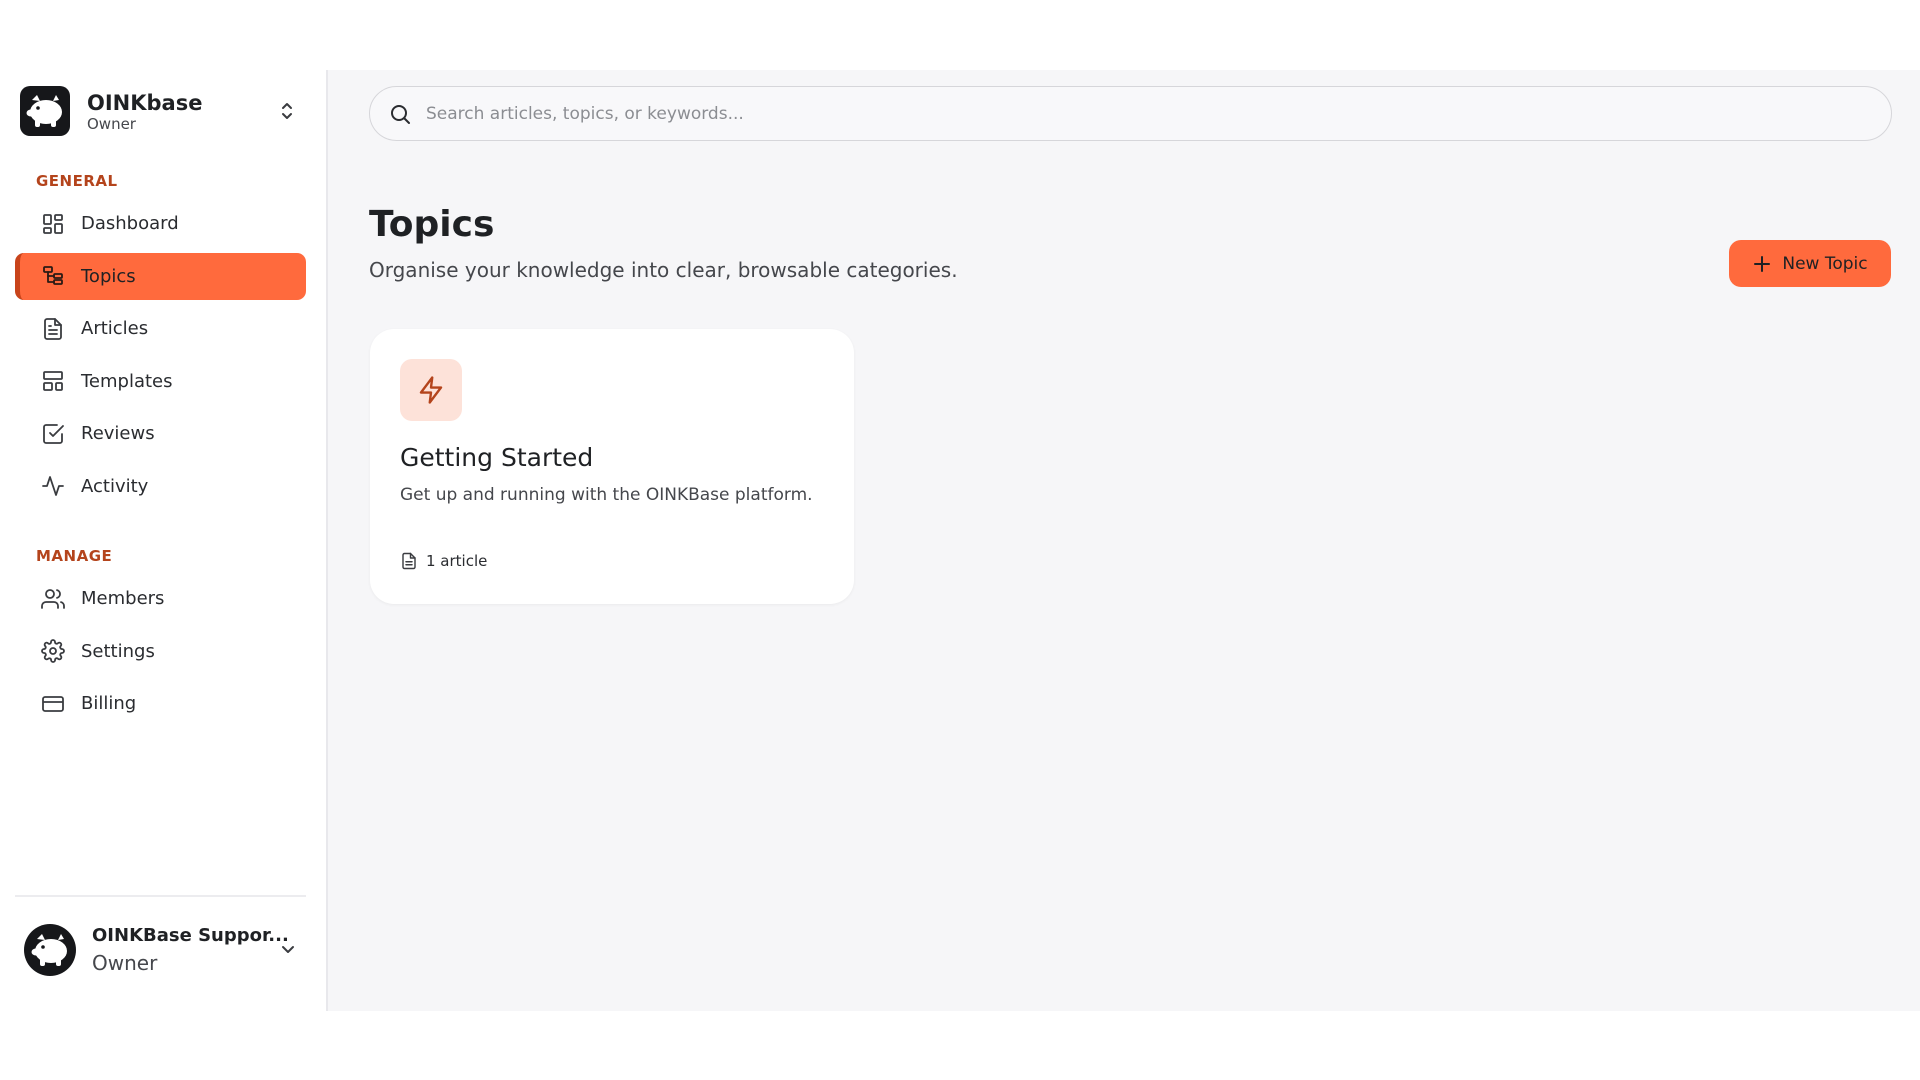 Image resolution: width=1920 pixels, height=1080 pixels. What do you see at coordinates (109, 704) in the screenshot?
I see `sidebar-item-label: Billing` at bounding box center [109, 704].